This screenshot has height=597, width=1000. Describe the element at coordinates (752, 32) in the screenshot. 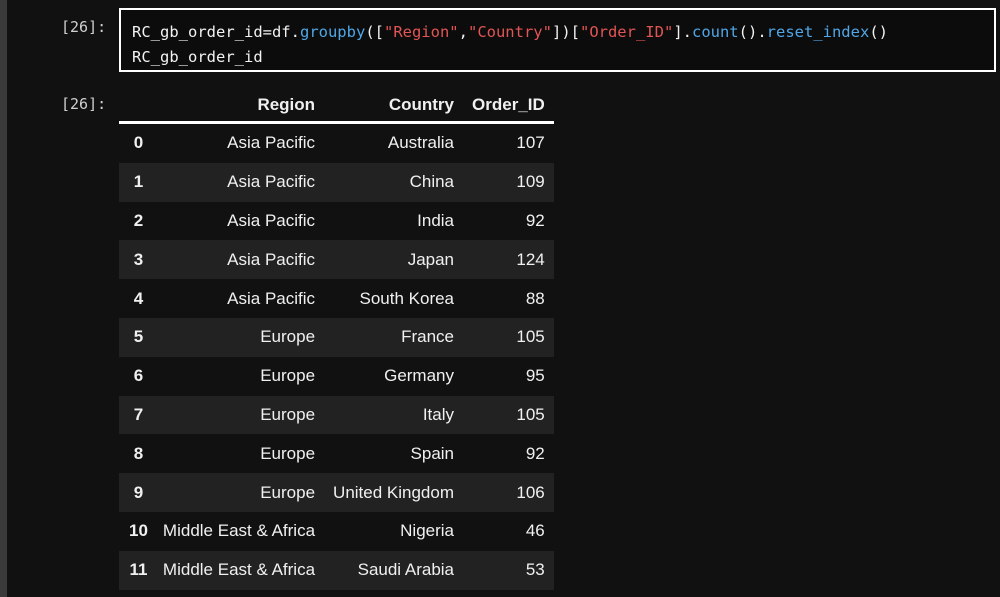

I see `code-token: ().` at that location.